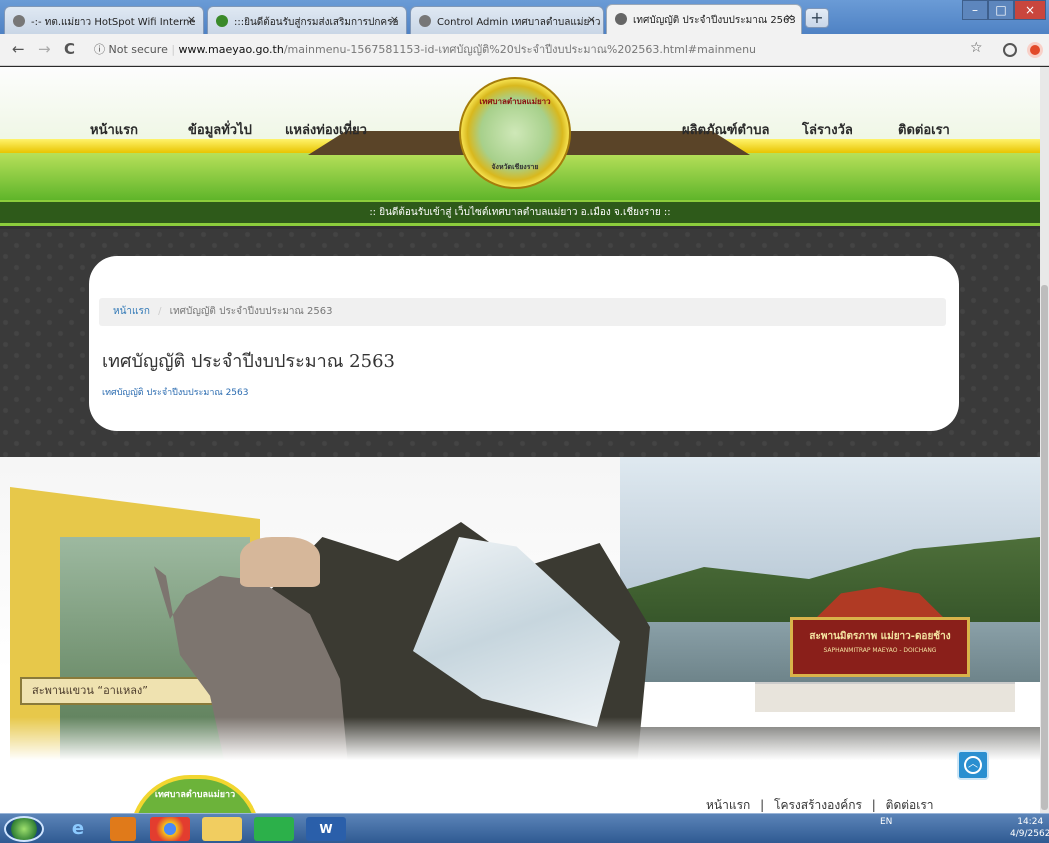 This screenshot has height=843, width=1049. What do you see at coordinates (725, 129) in the screenshot?
I see `nav-products: ผลิตภัณฑ์ตำบล` at bounding box center [725, 129].